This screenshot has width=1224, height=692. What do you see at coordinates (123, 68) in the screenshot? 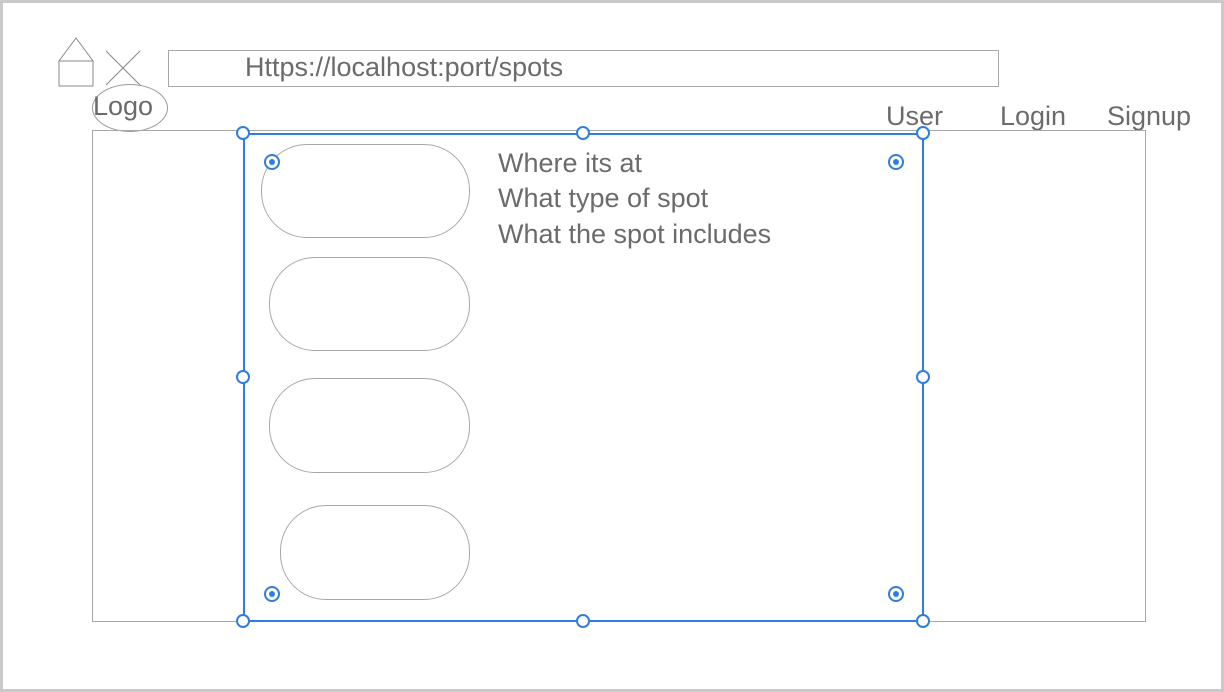
I see `close-icon` at bounding box center [123, 68].